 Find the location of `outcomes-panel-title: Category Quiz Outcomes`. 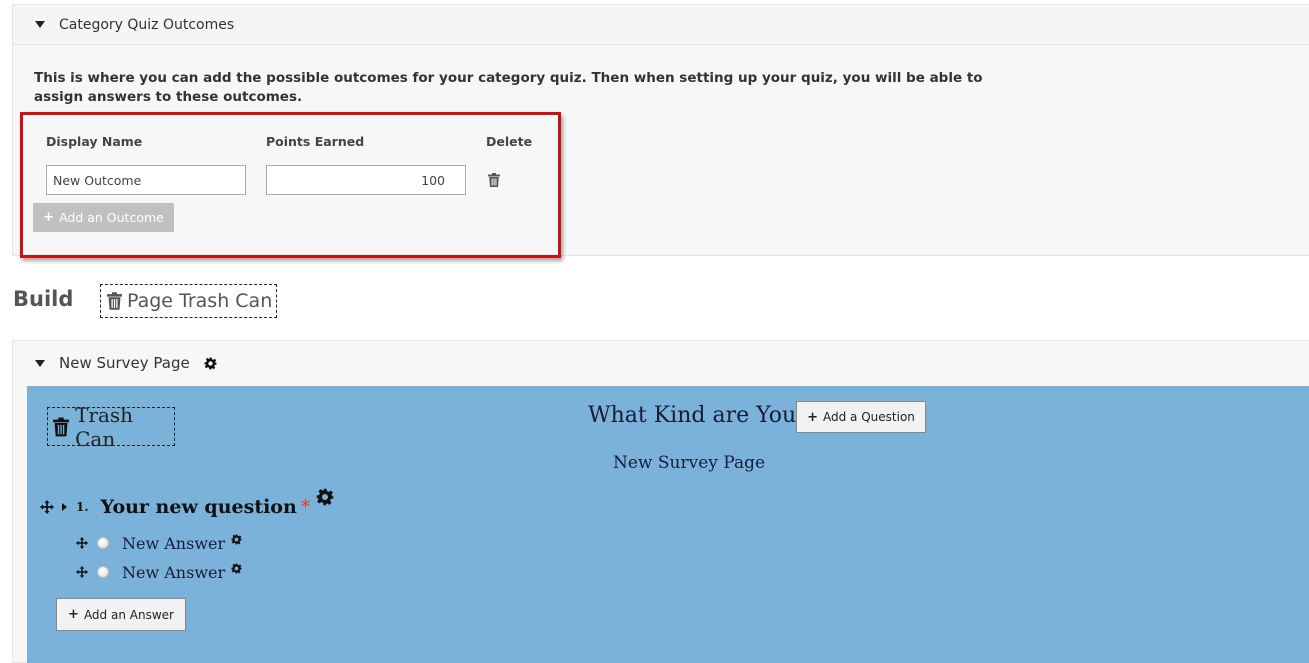

outcomes-panel-title: Category Quiz Outcomes is located at coordinates (147, 24).